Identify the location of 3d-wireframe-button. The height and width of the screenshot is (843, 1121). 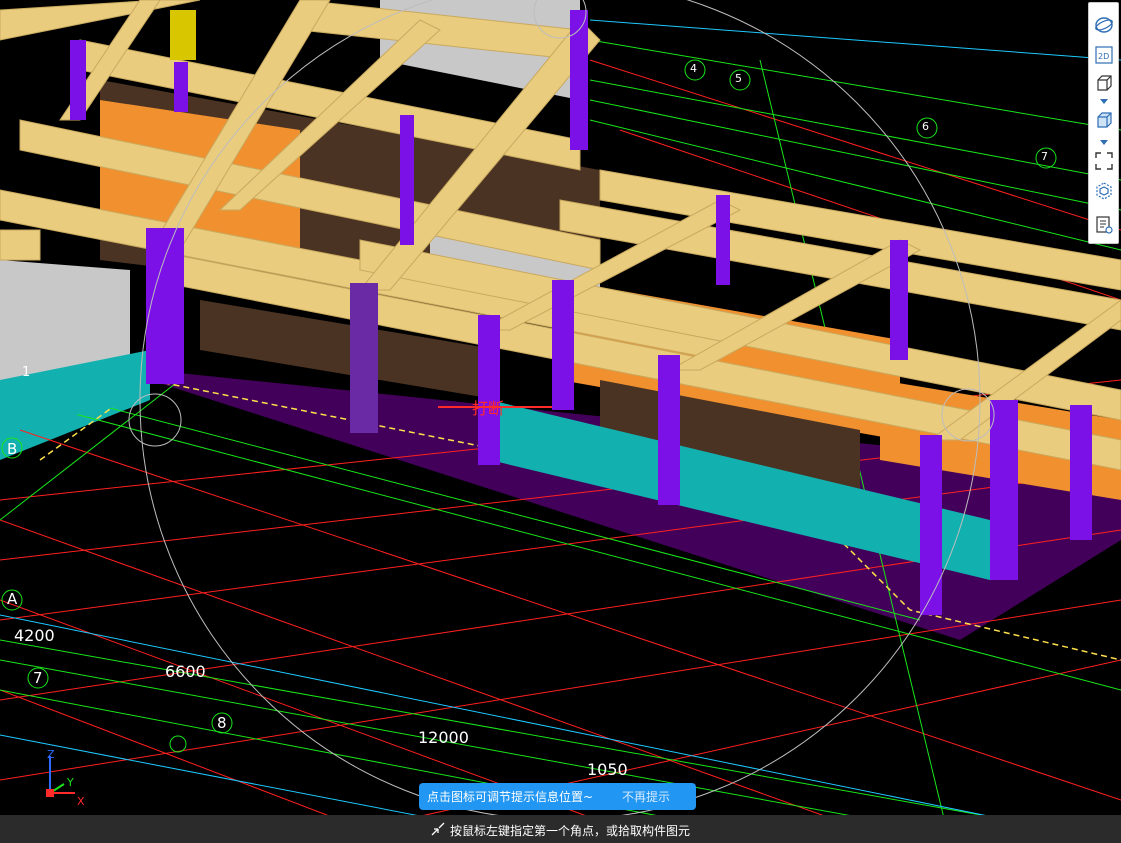
(1104, 83).